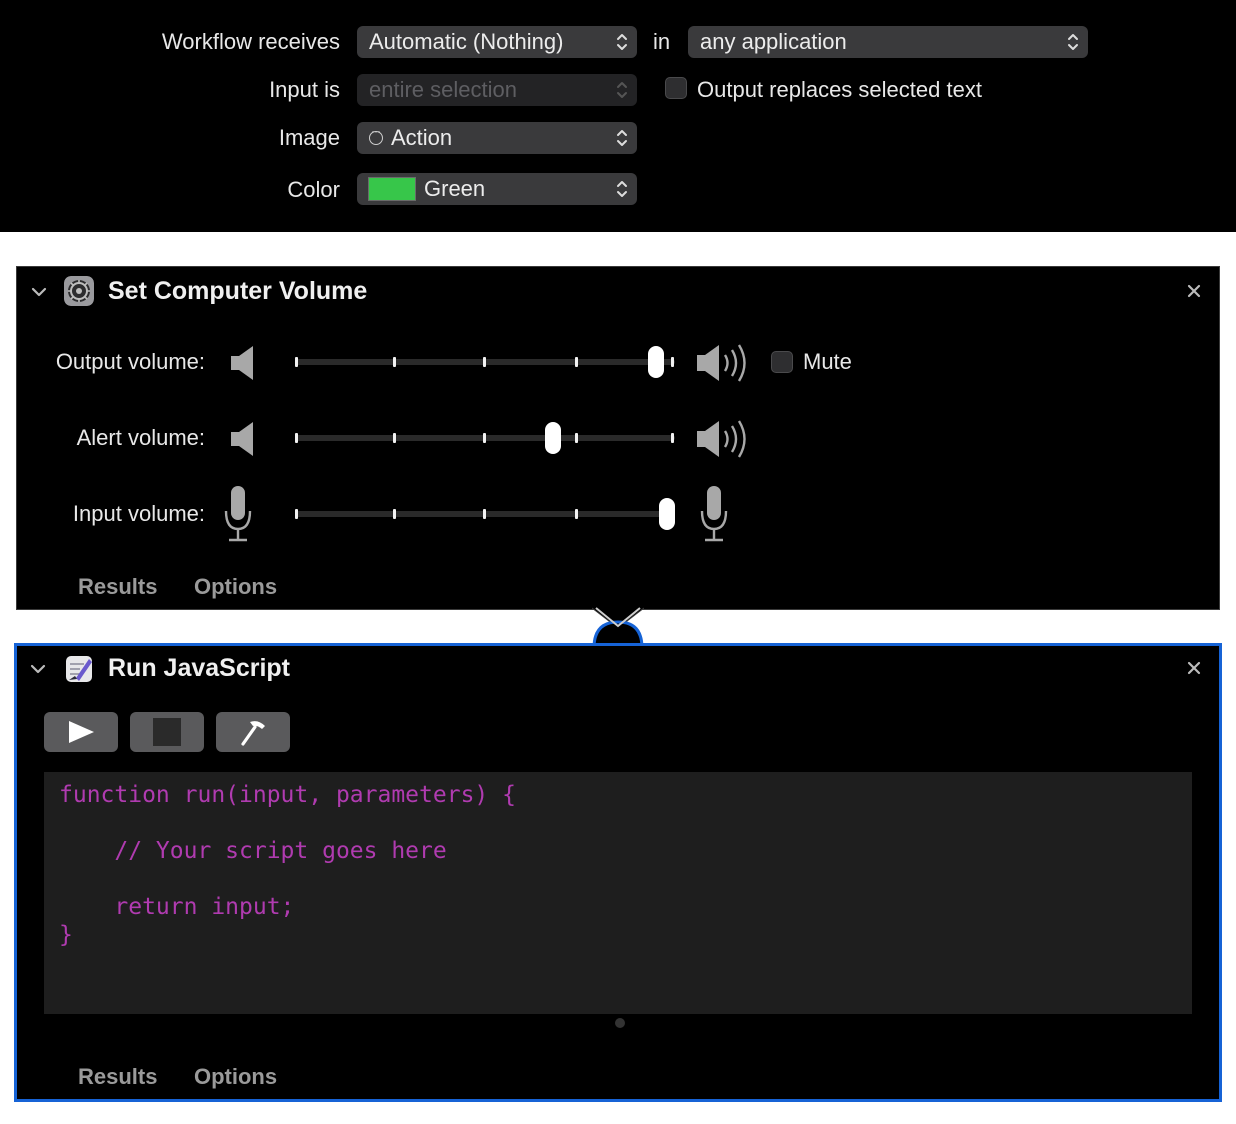 Image resolution: width=1236 pixels, height=1124 pixels. Describe the element at coordinates (138, 513) in the screenshot. I see `input-volume-label: Input volume:` at that location.